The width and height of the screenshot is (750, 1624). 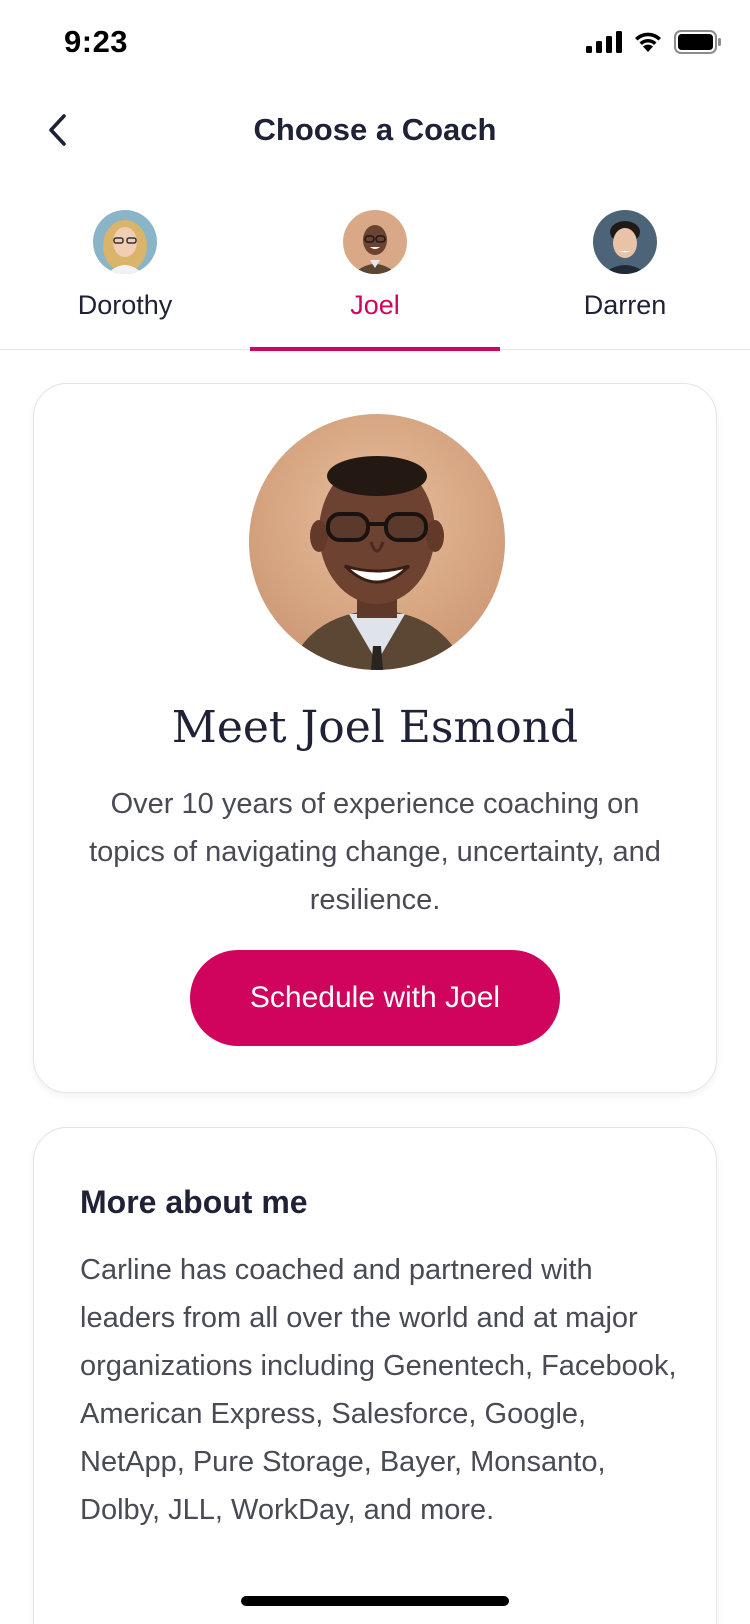 What do you see at coordinates (648, 42) in the screenshot?
I see `wifi-icon` at bounding box center [648, 42].